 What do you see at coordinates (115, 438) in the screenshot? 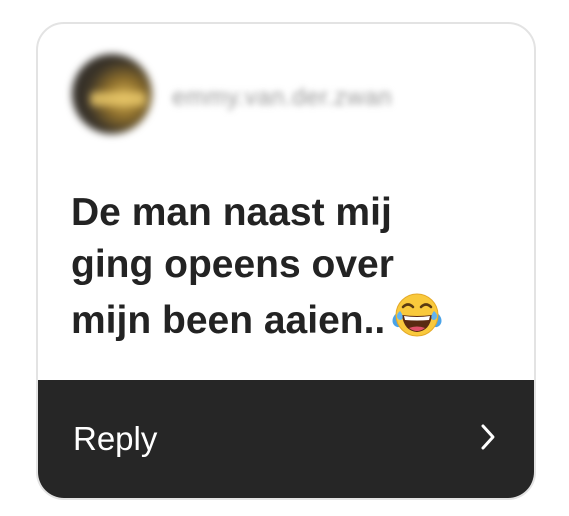
I see `reply-label: Reply` at bounding box center [115, 438].